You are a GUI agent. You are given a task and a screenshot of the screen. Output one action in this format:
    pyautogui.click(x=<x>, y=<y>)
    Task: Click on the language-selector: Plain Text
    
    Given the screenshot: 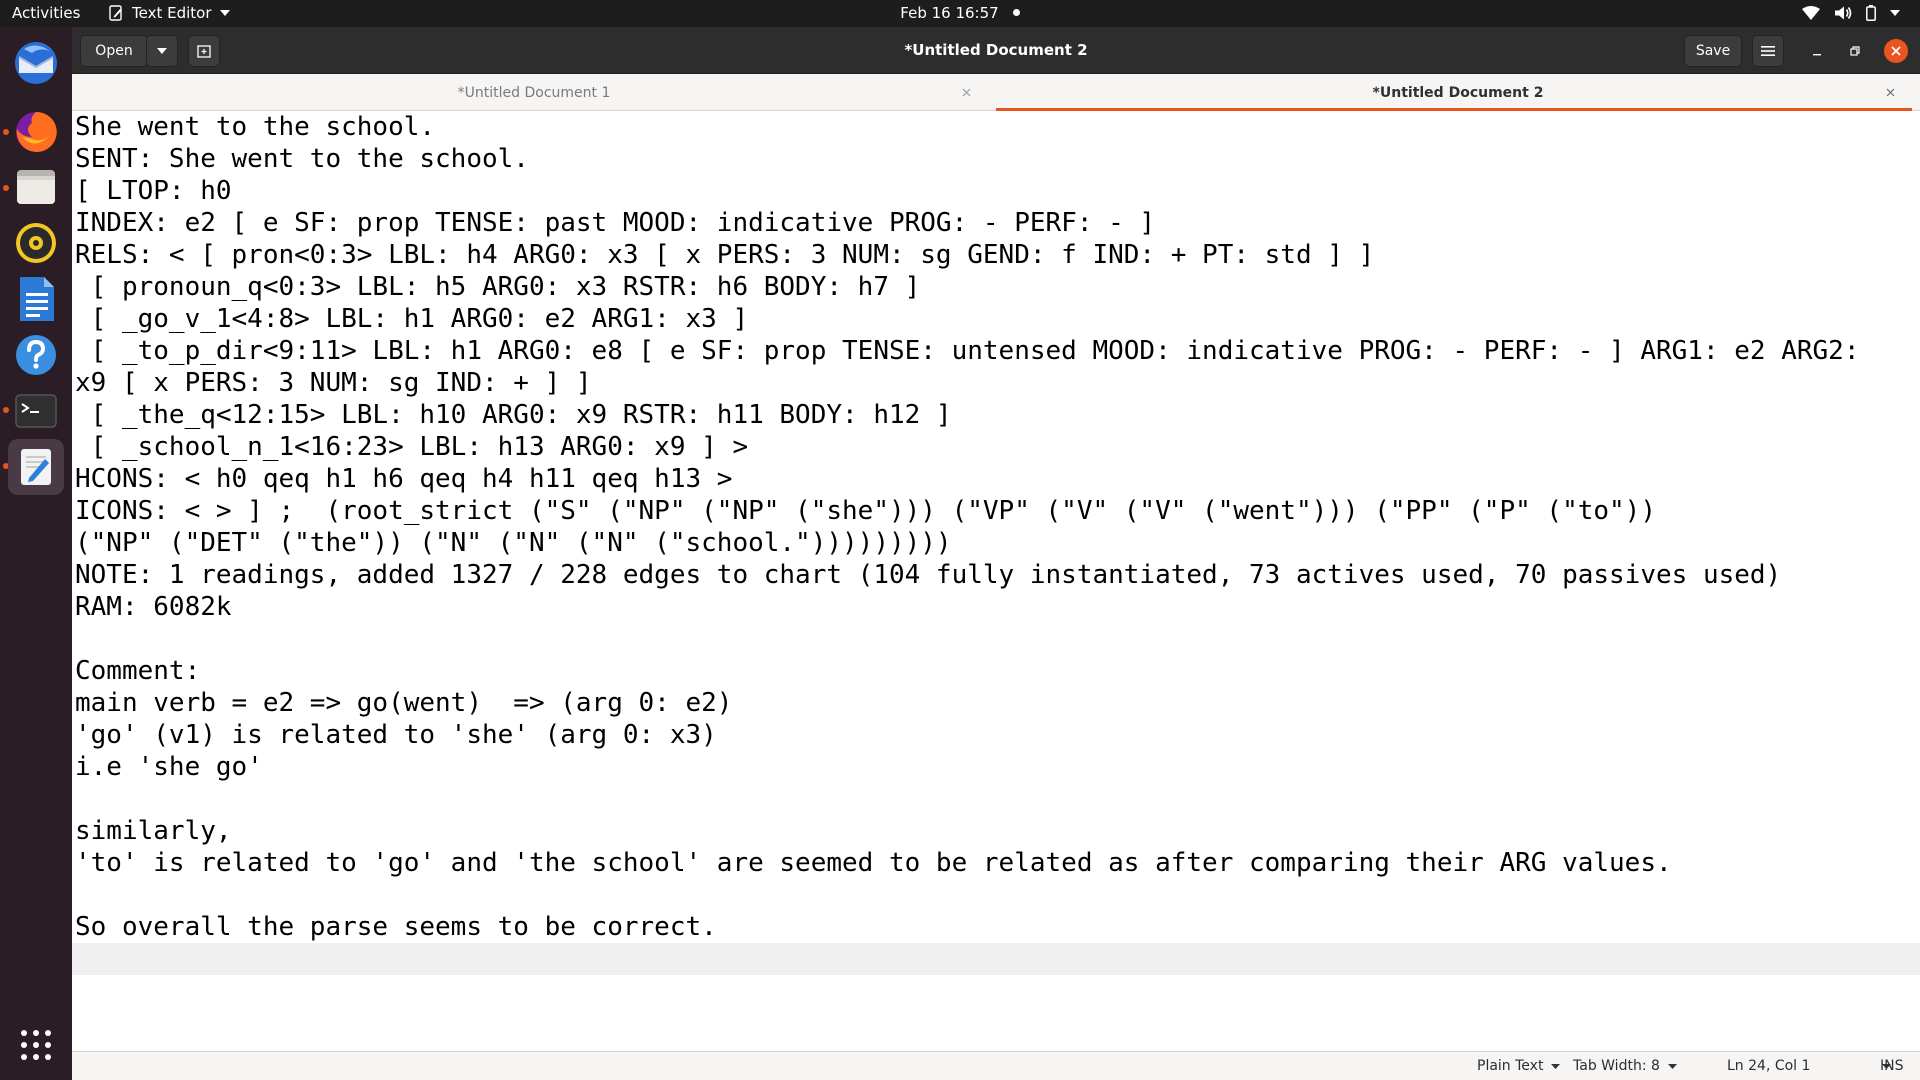 What is the action you would take?
    pyautogui.click(x=1519, y=1066)
    